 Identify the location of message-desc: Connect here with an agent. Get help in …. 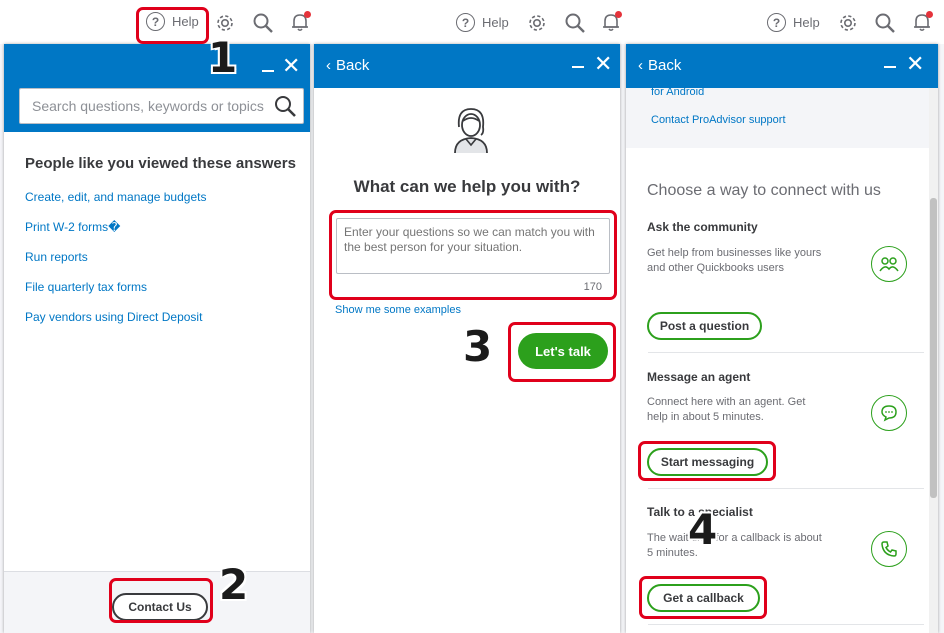
(726, 409).